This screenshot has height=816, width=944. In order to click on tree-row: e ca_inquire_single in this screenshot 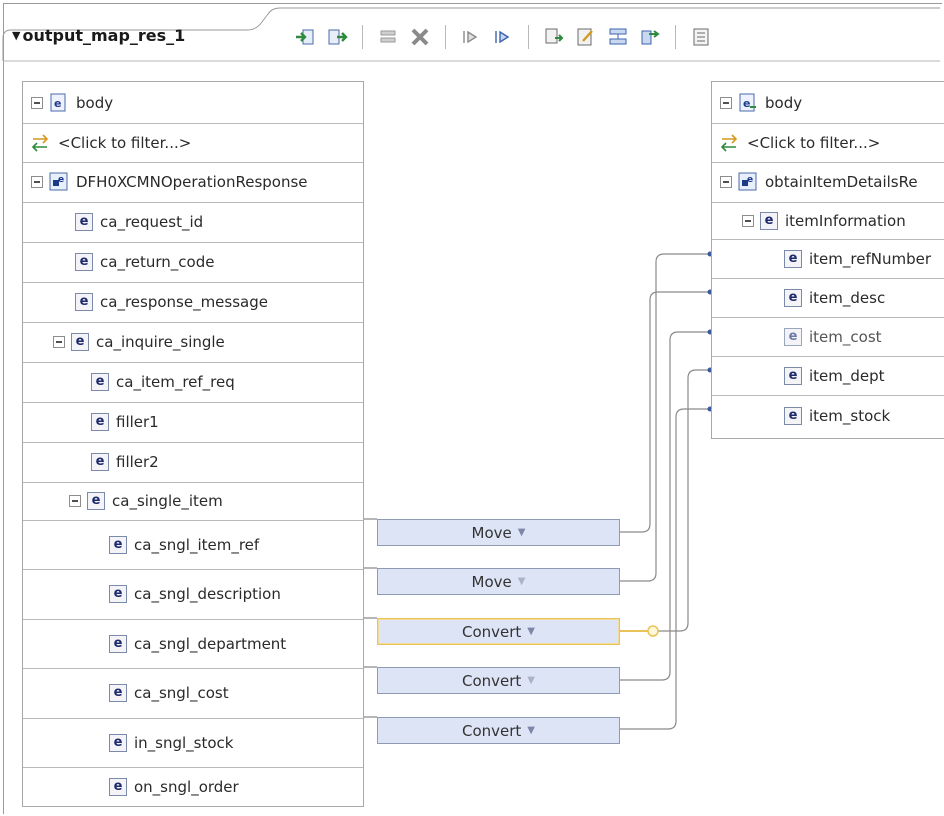, I will do `click(193, 342)`.